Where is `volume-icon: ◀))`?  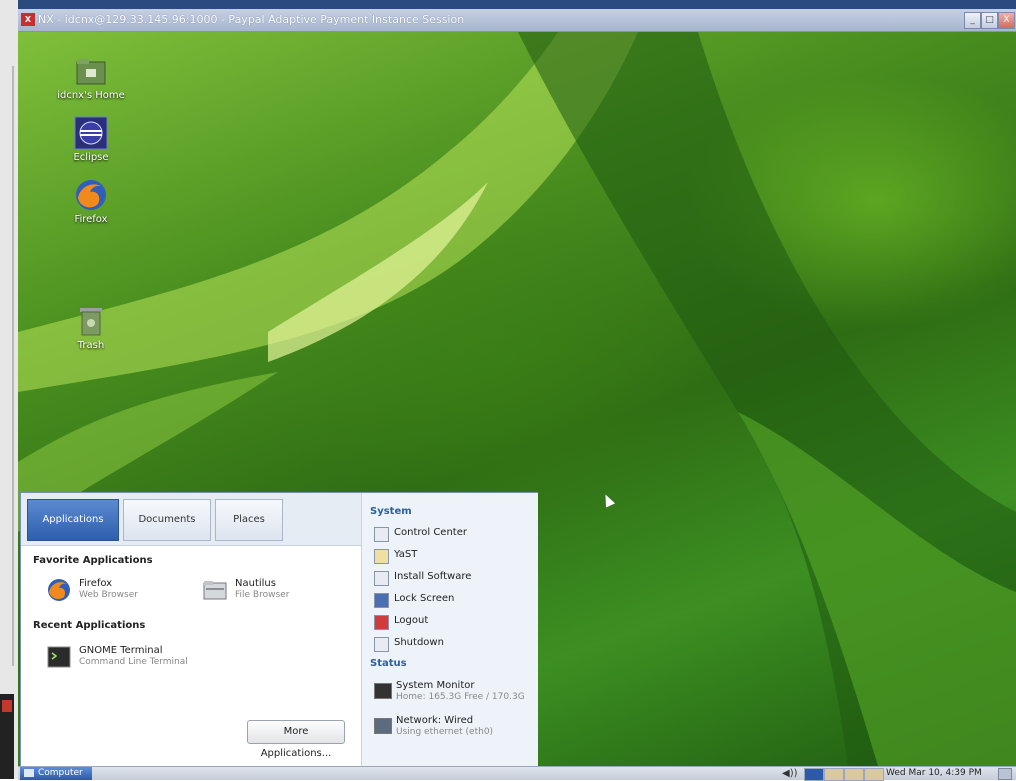
volume-icon: ◀)) is located at coordinates (790, 773).